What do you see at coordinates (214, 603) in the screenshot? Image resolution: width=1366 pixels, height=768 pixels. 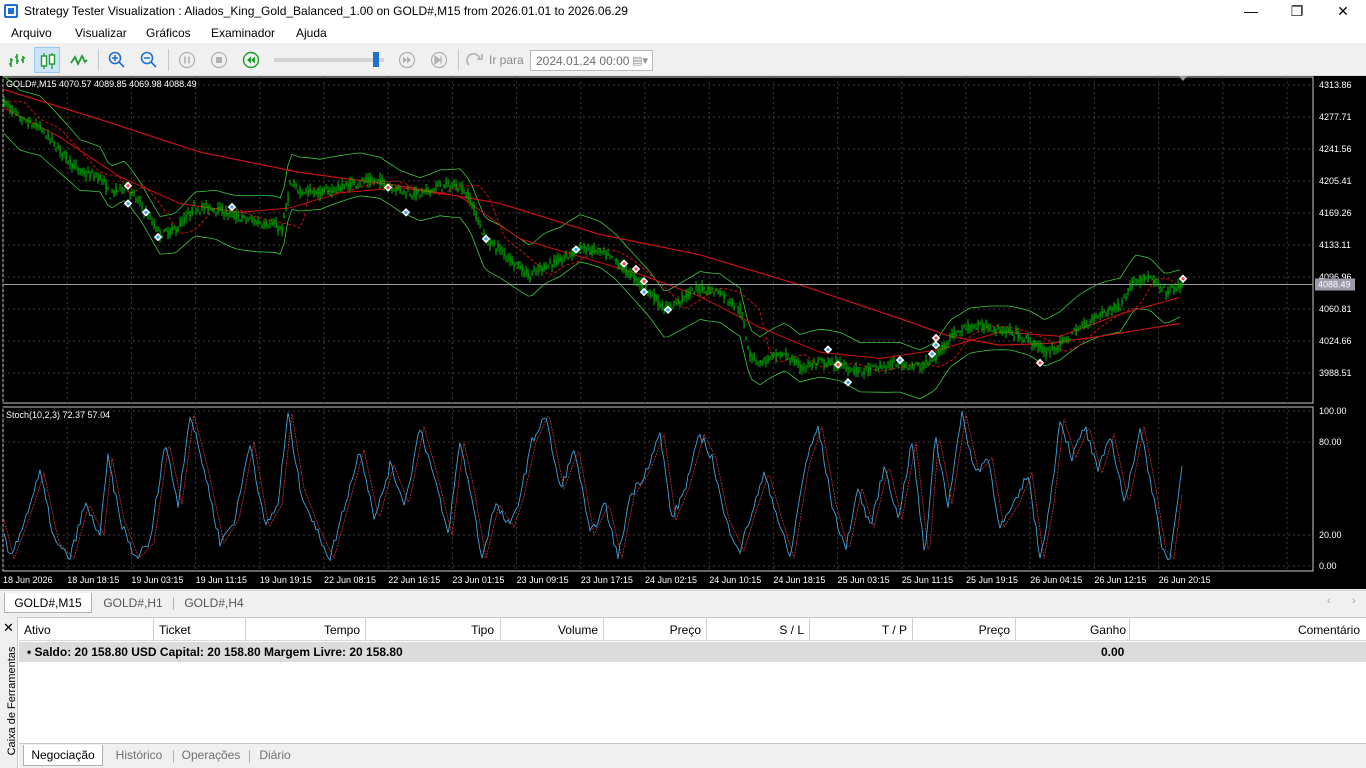 I see `tab-gold-h4: GOLD#,H4` at bounding box center [214, 603].